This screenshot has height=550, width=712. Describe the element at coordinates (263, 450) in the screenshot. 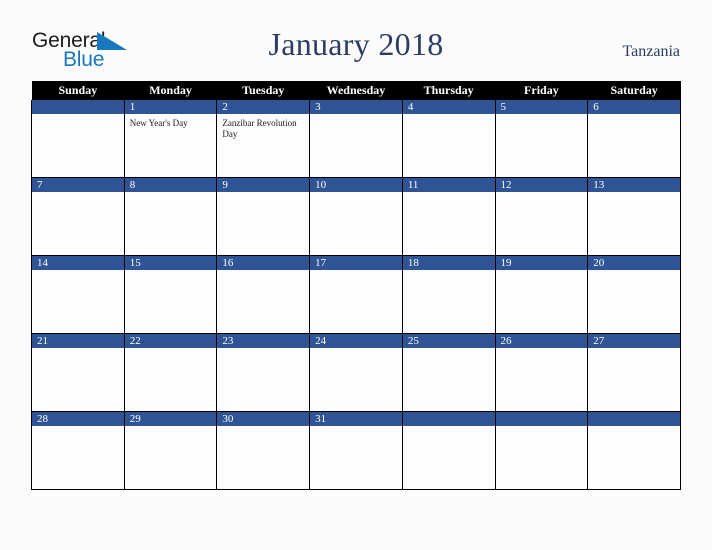

I see `calendar-day-cell: 30` at that location.